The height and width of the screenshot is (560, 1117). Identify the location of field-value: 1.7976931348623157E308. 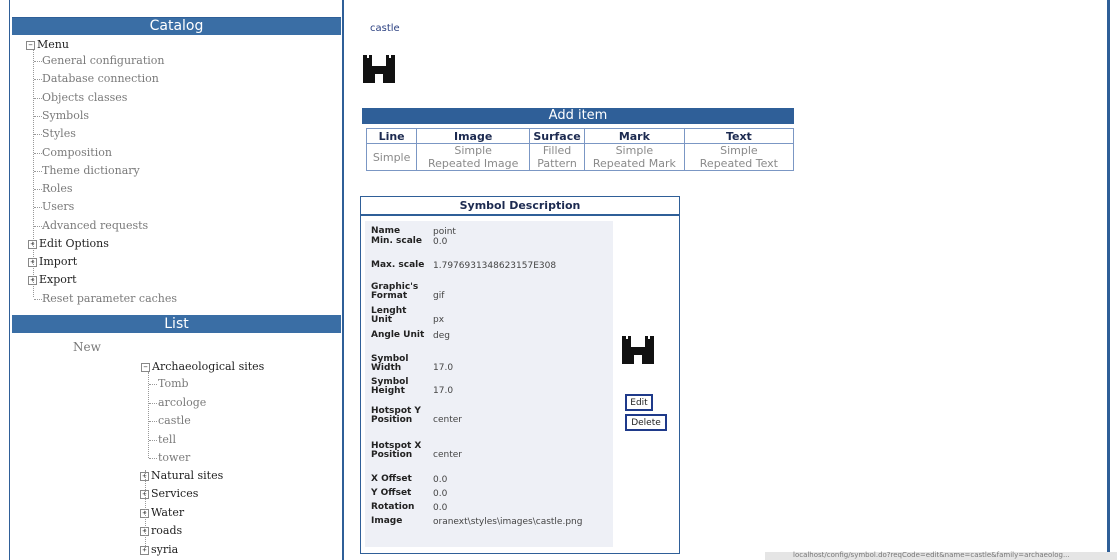
(495, 266).